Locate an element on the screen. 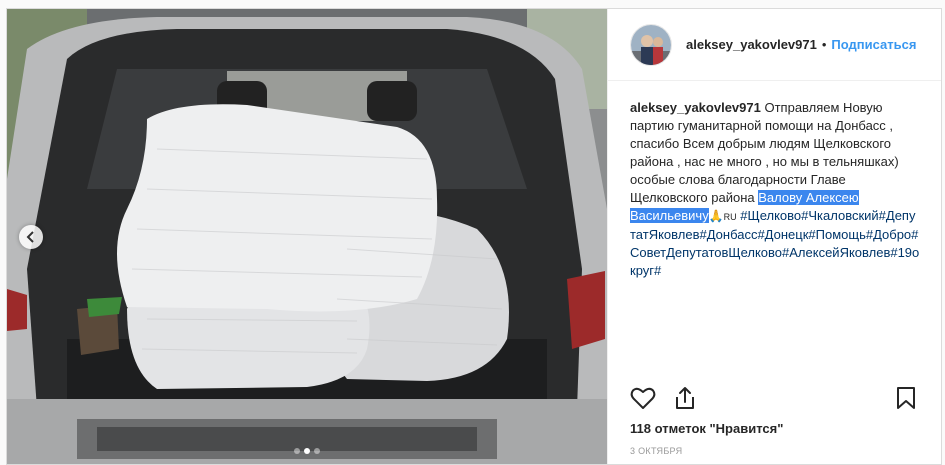 This screenshot has height=465, width=945. post-date: 3 ОКТЯБРЯ is located at coordinates (656, 451).